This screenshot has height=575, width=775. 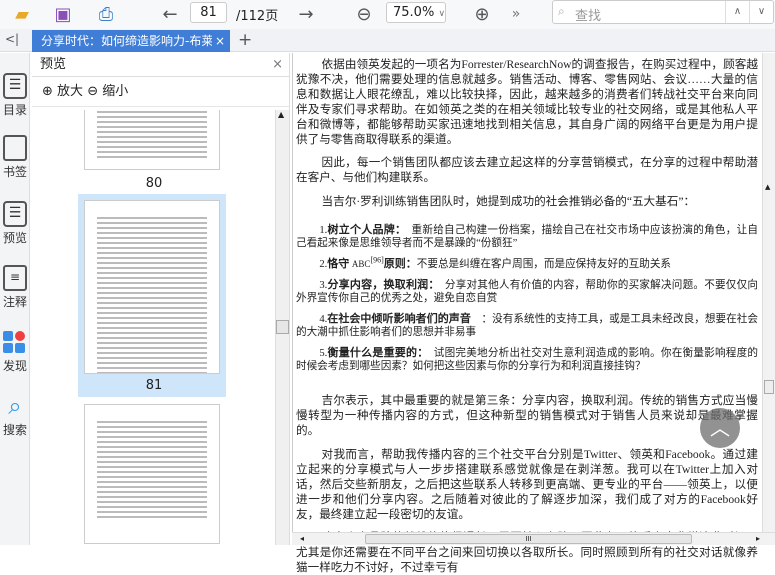 I want to click on bookmark-icon, so click(x=15, y=148).